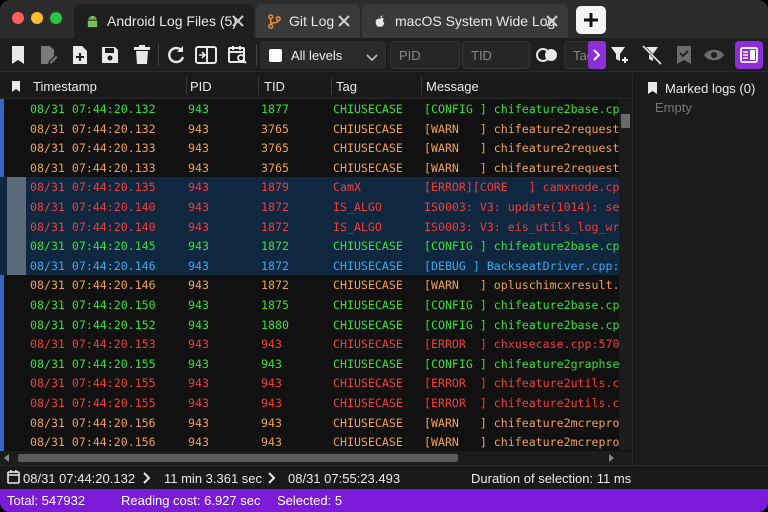  Describe the element at coordinates (142, 55) in the screenshot. I see `trash-icon` at that location.